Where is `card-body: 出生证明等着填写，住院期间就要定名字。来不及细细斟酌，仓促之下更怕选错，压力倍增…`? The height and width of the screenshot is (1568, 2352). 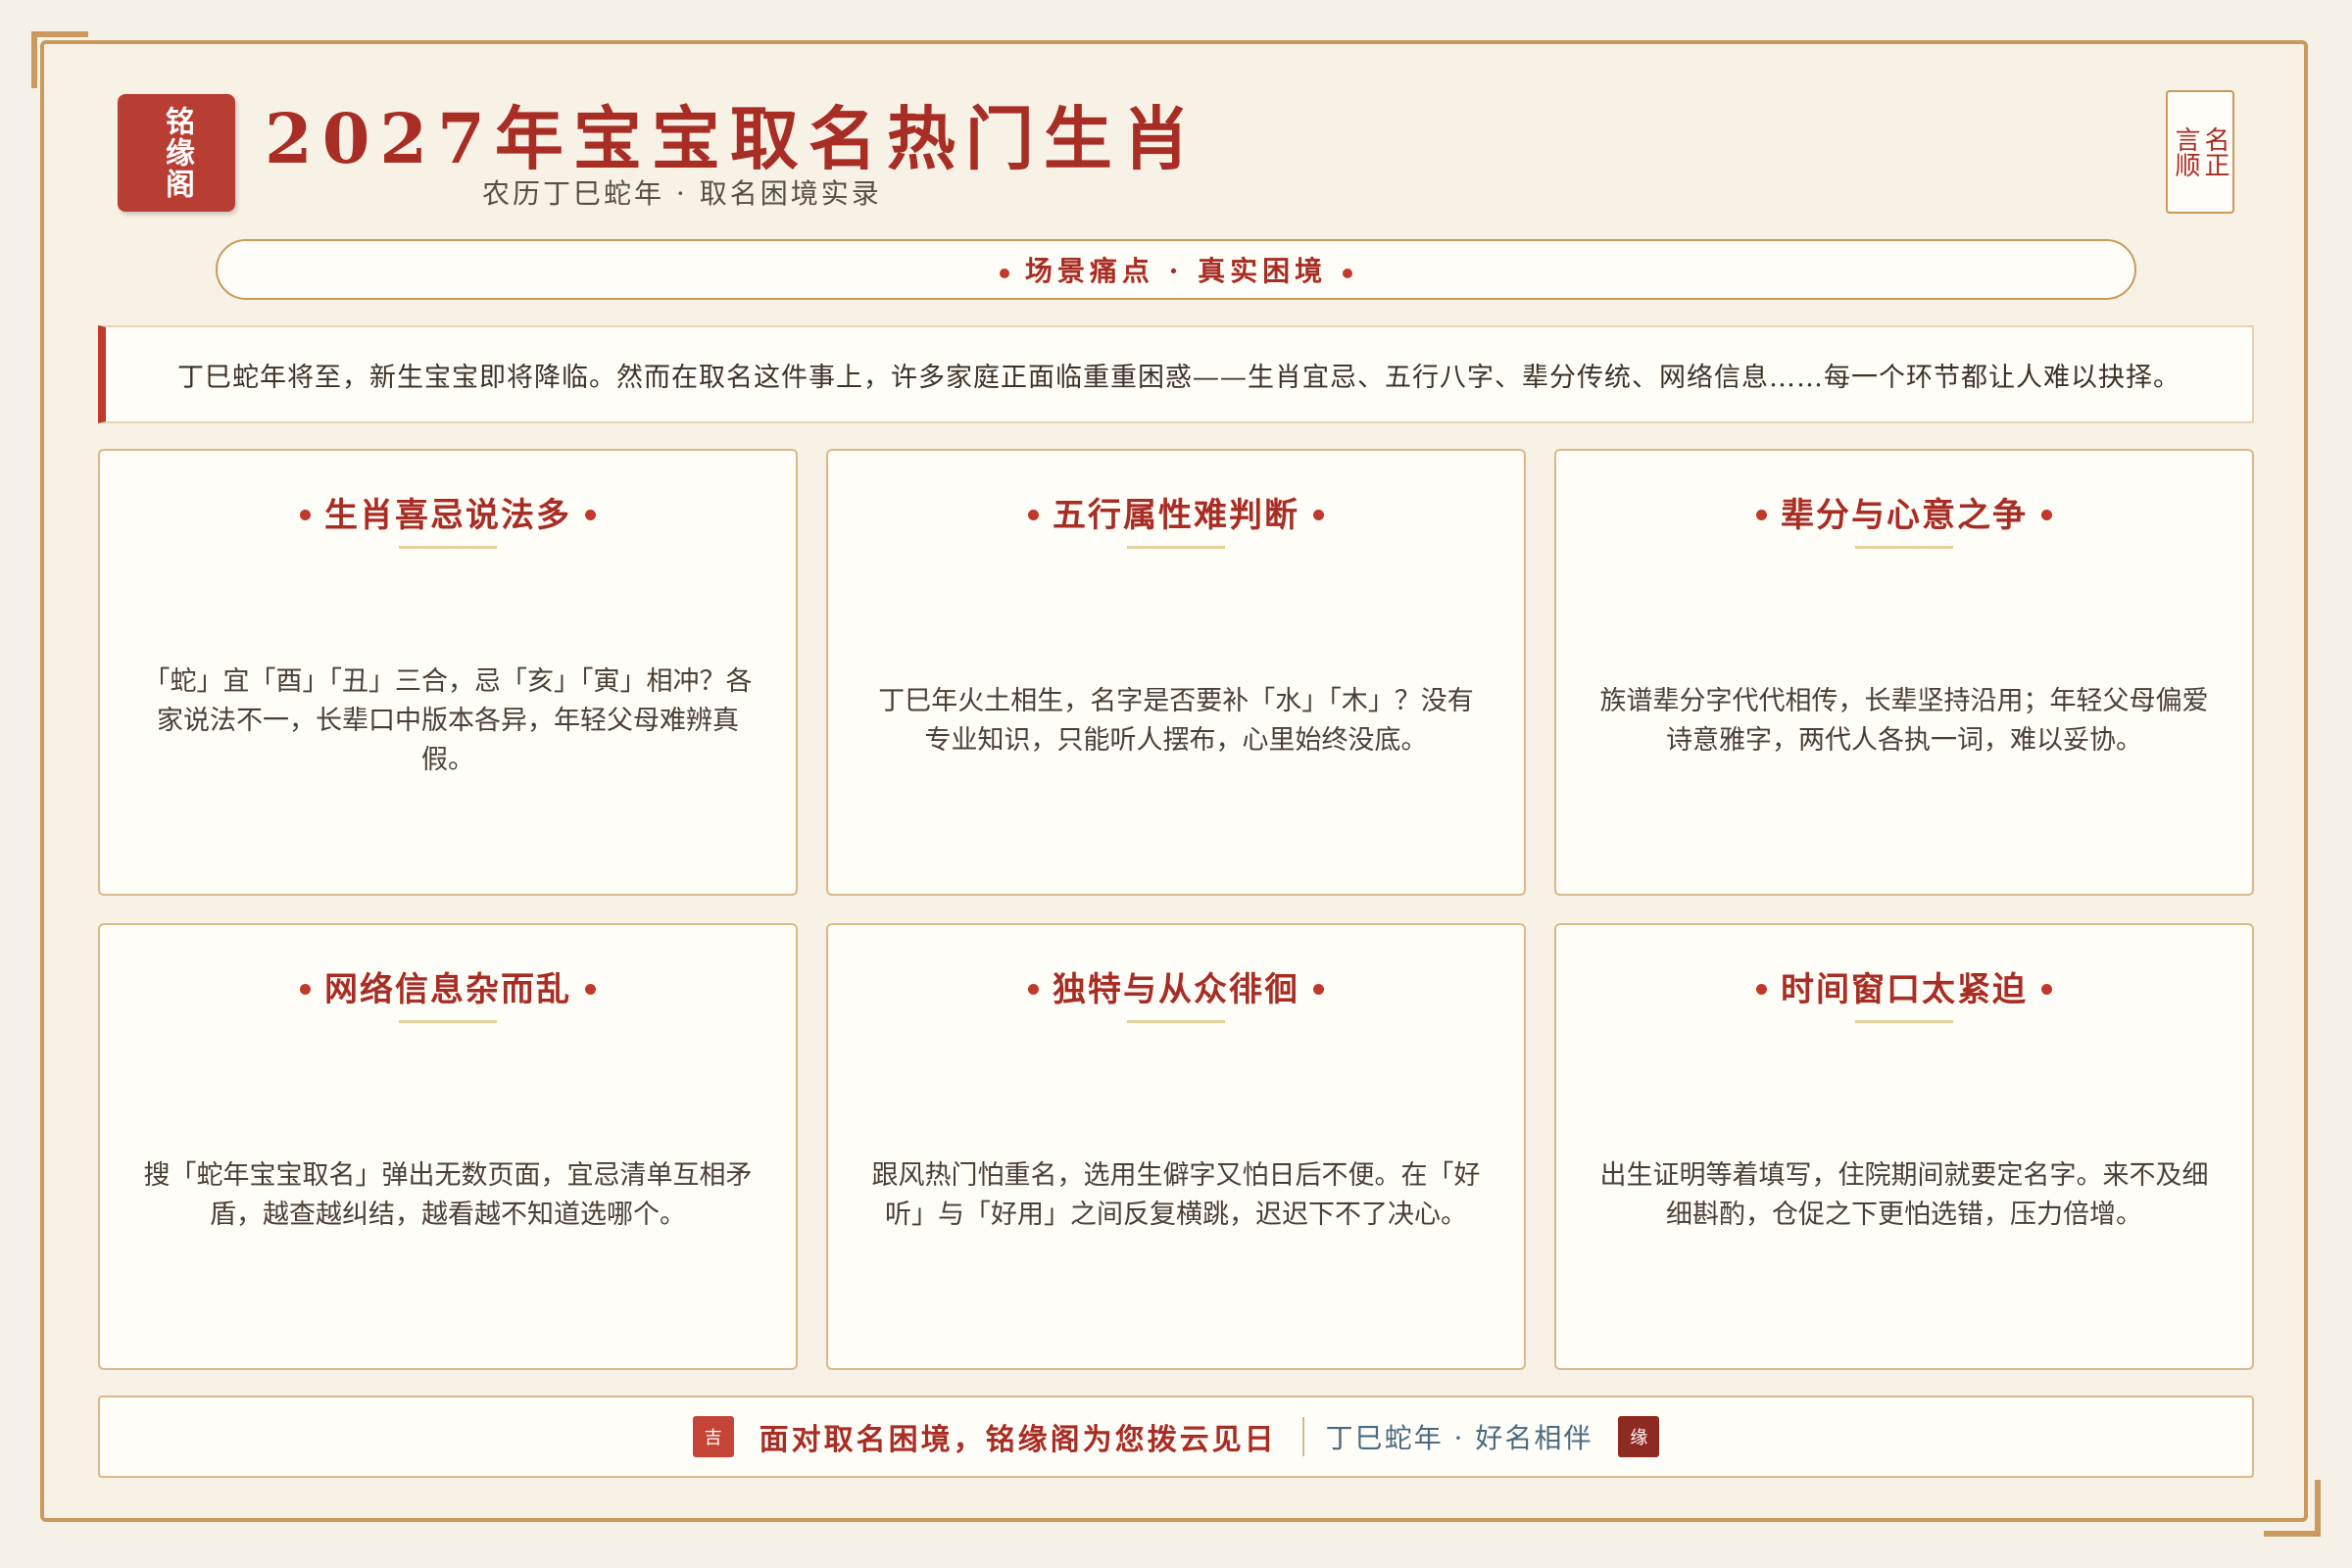 card-body: 出生证明等着填写，住院期间就要定名字。来不及细细斟酌，仓促之下更怕选错，压力倍增… is located at coordinates (1904, 1195).